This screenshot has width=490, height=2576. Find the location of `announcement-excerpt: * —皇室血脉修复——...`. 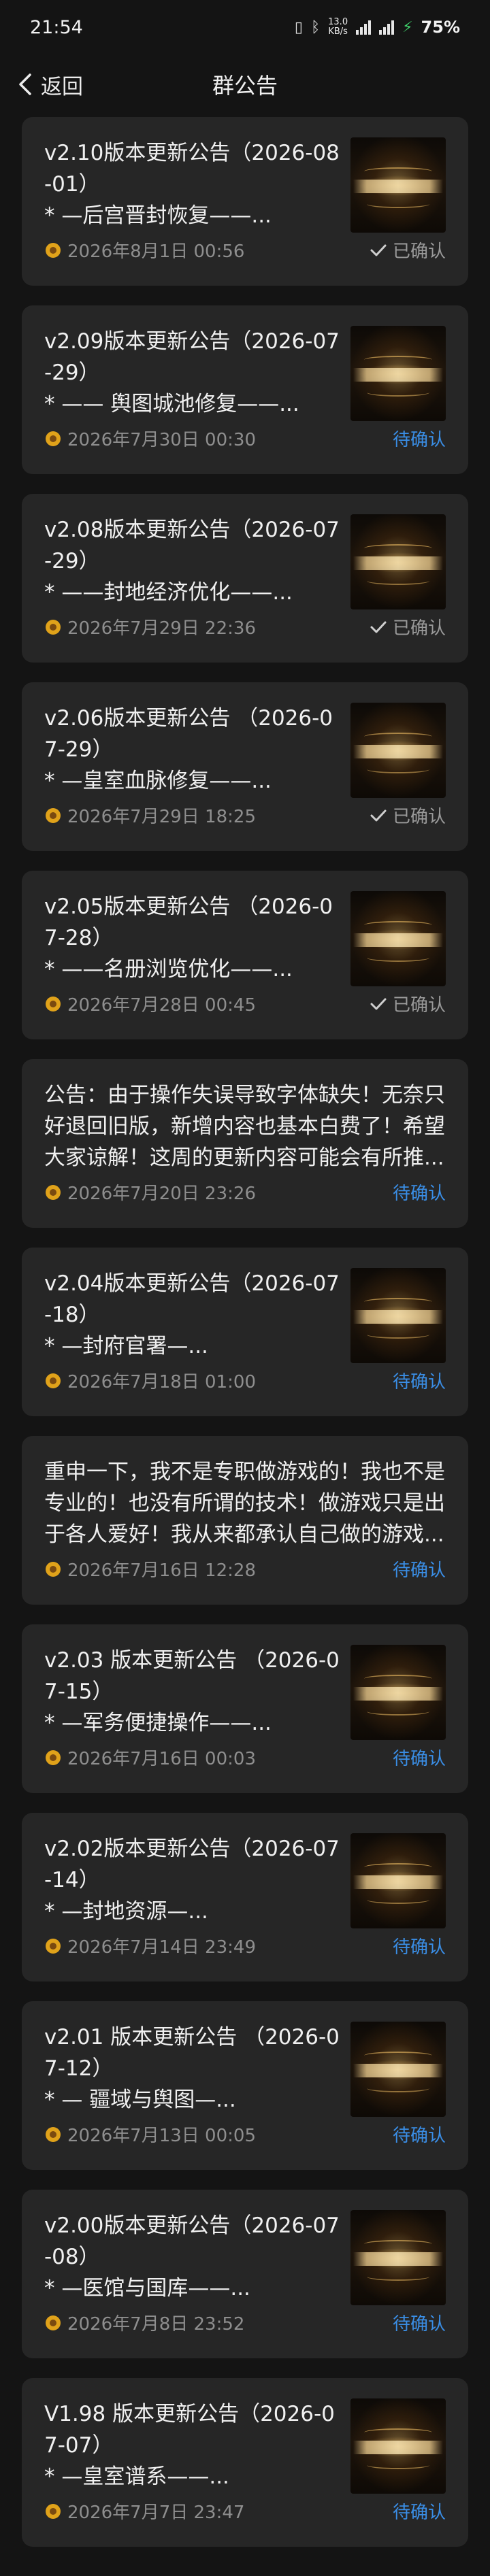

announcement-excerpt: * —皇室血脉修复——... is located at coordinates (158, 781).